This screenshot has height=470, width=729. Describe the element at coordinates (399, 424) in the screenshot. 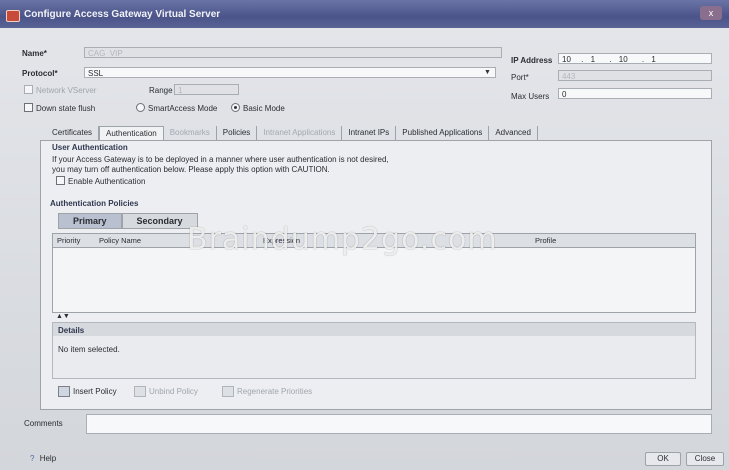

I see `comments-field` at that location.